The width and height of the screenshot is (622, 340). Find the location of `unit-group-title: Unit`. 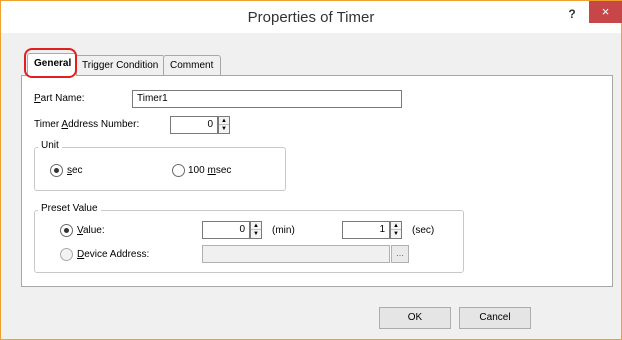

unit-group-title: Unit is located at coordinates (50, 145).